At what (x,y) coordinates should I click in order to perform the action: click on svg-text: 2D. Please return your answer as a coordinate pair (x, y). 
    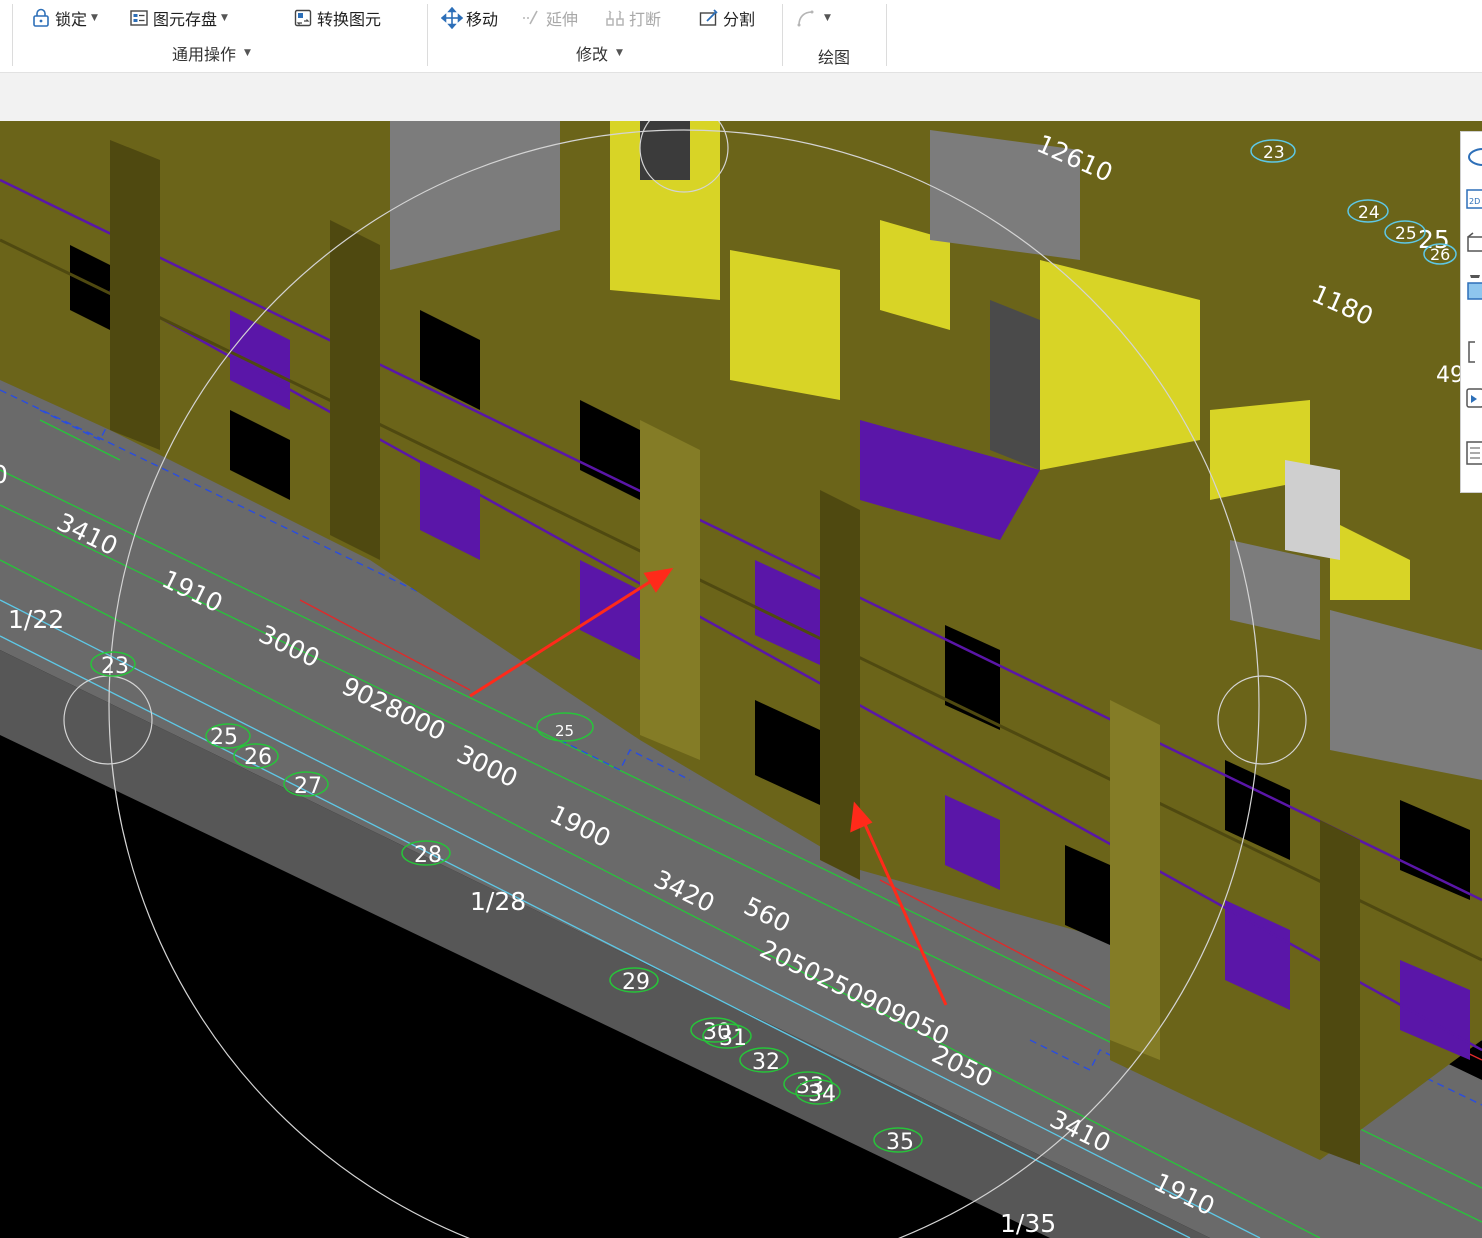
    Looking at the image, I should click on (1474, 201).